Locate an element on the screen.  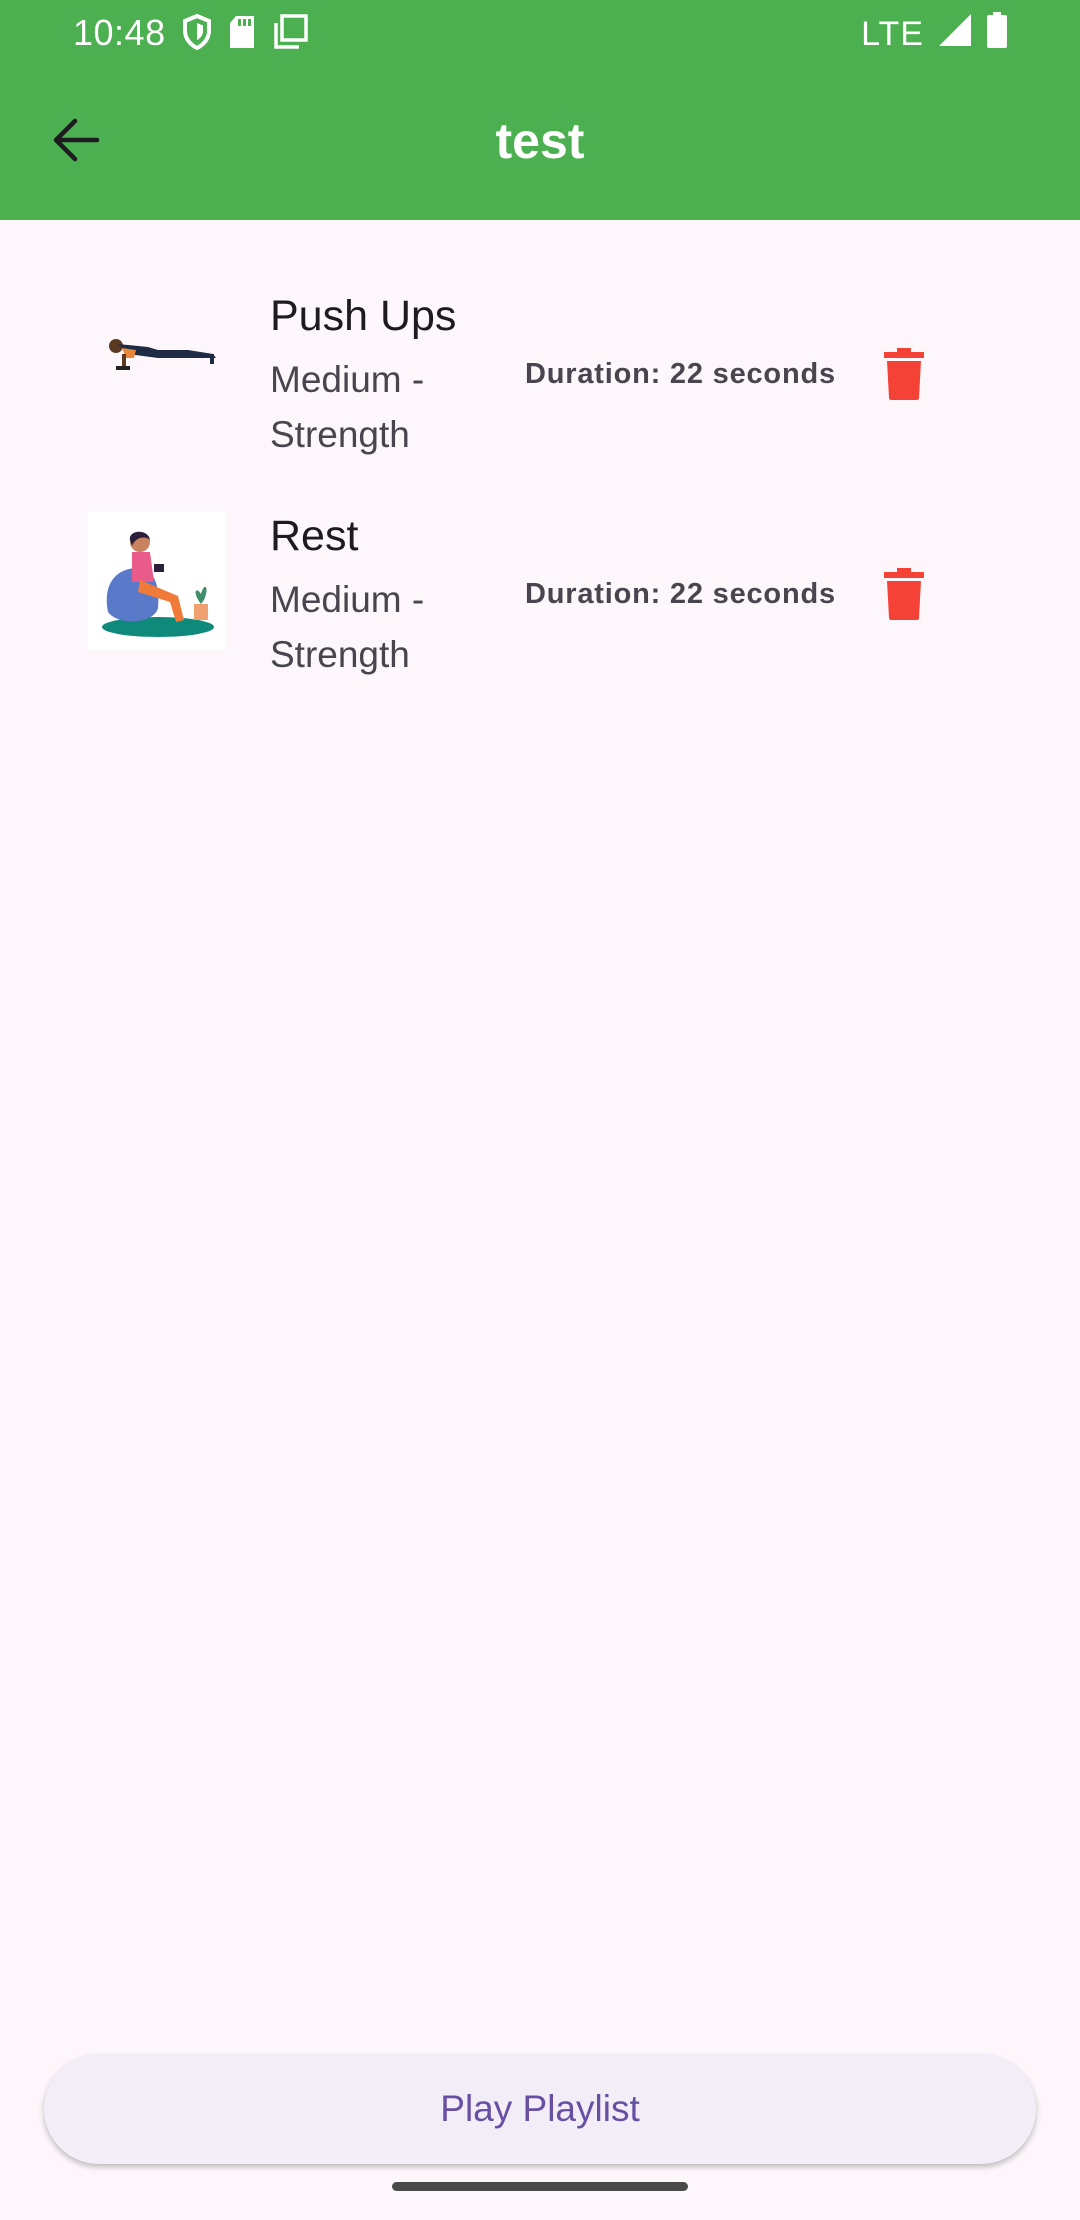
status-icons-right: LTE is located at coordinates (934, 34).